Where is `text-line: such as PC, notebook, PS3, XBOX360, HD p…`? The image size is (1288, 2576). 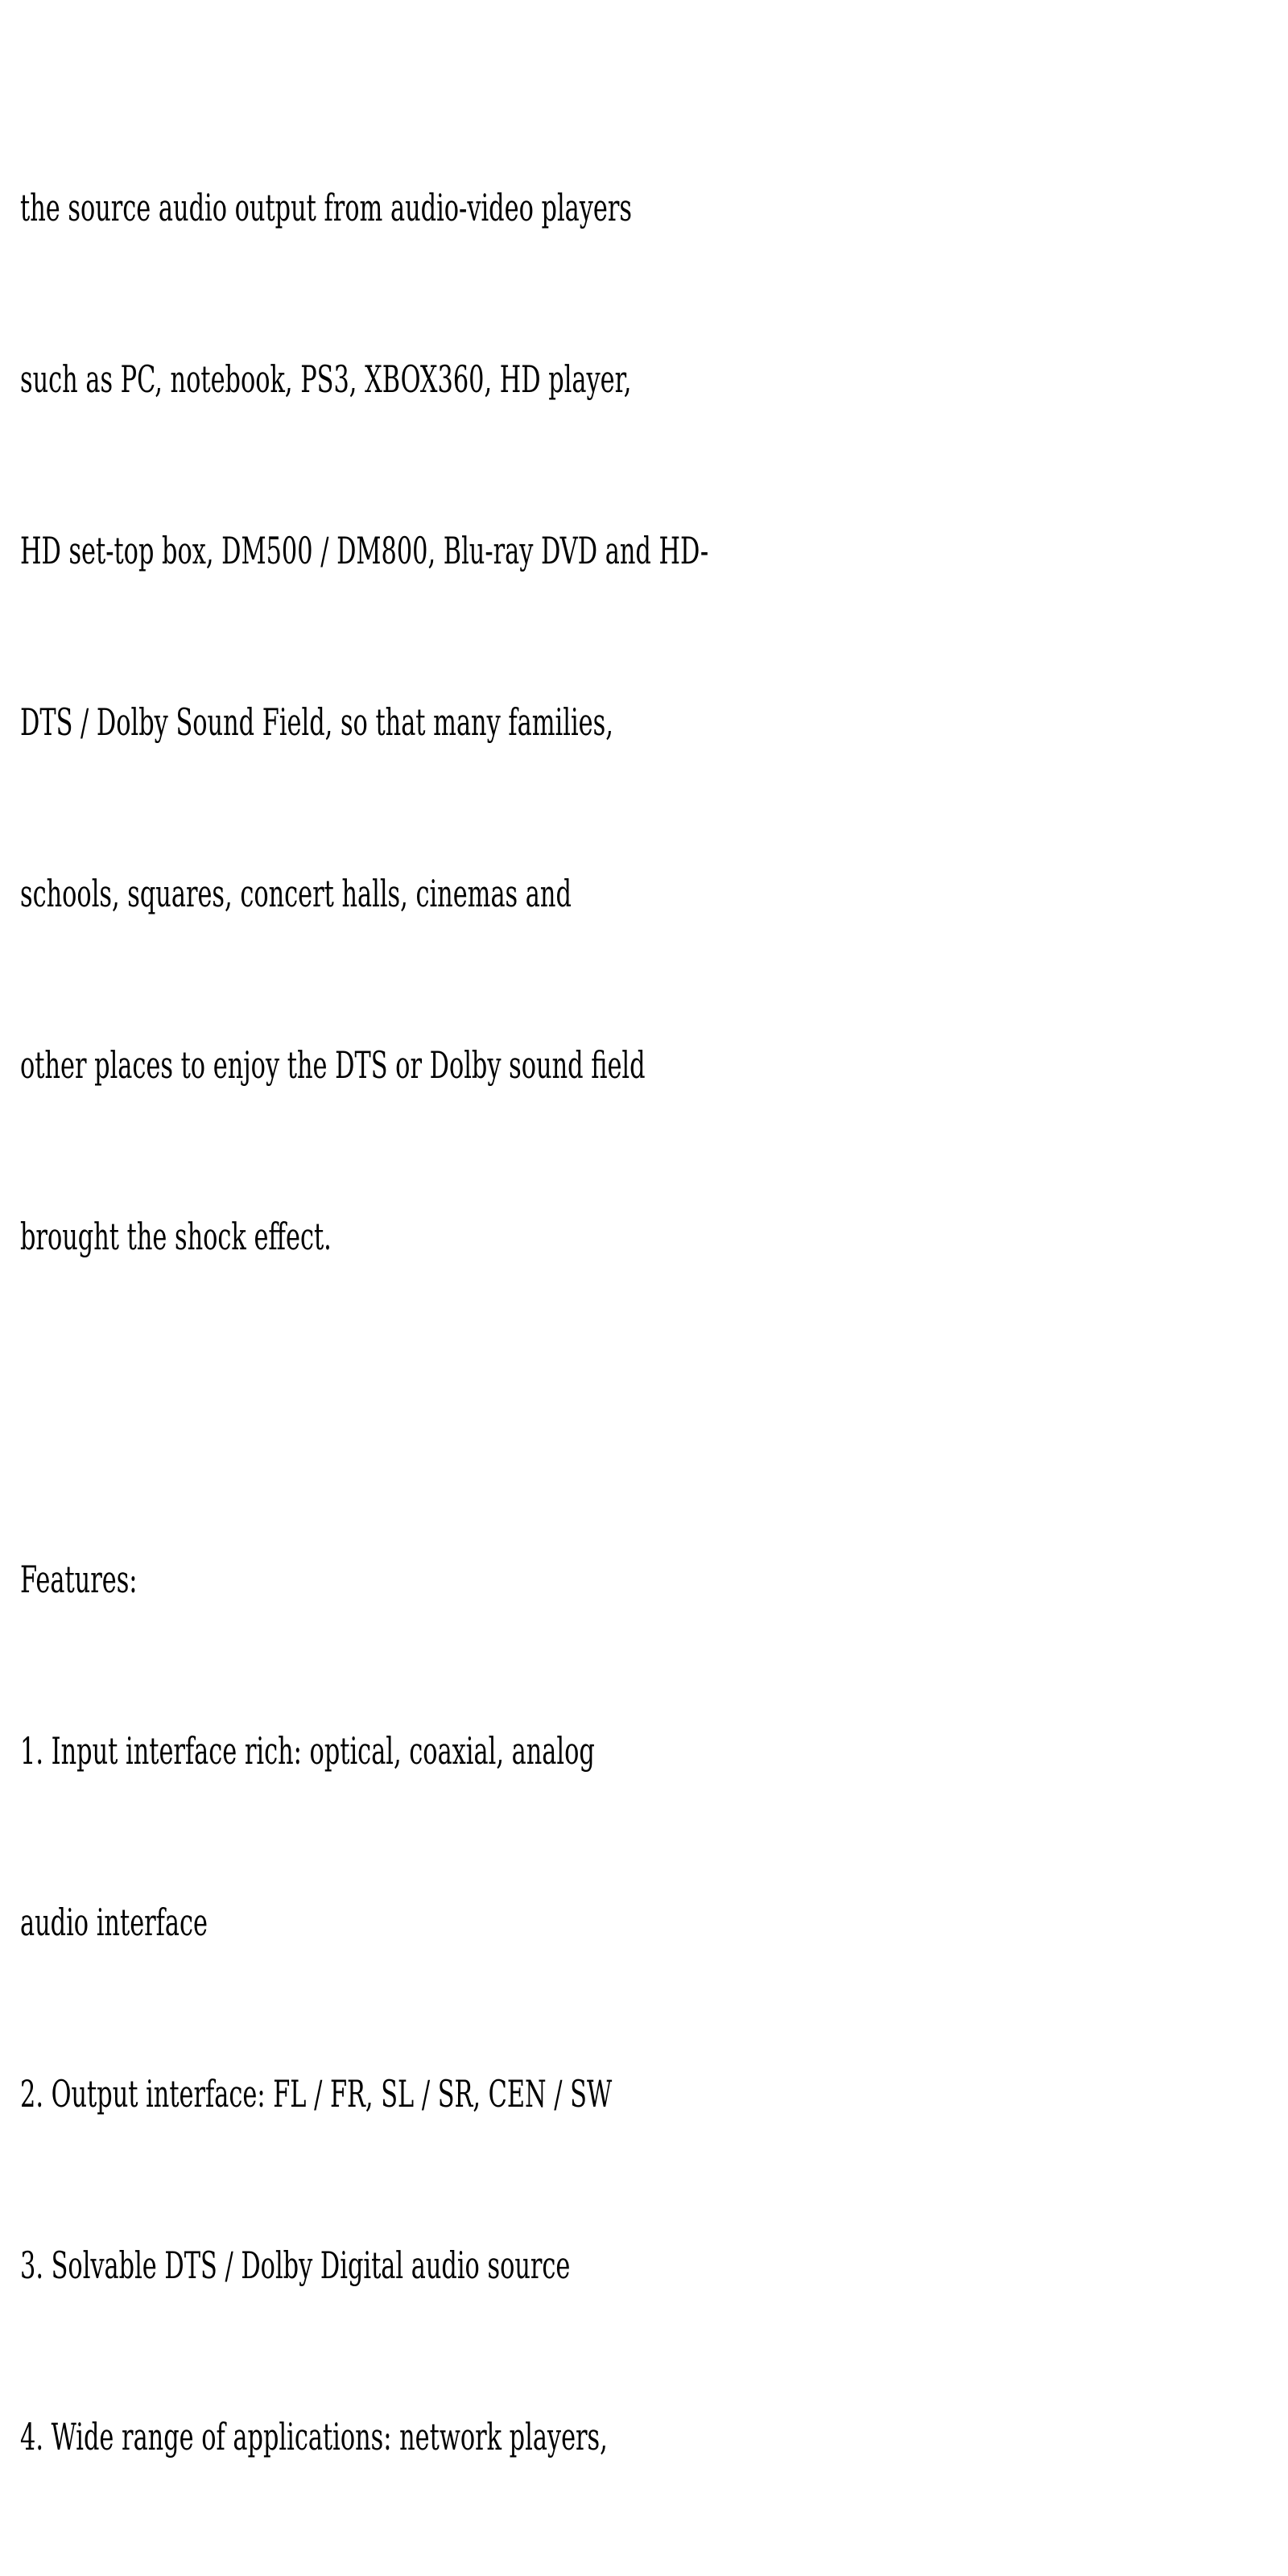 text-line: such as PC, notebook, PS3, XBOX360, HD p… is located at coordinates (326, 379).